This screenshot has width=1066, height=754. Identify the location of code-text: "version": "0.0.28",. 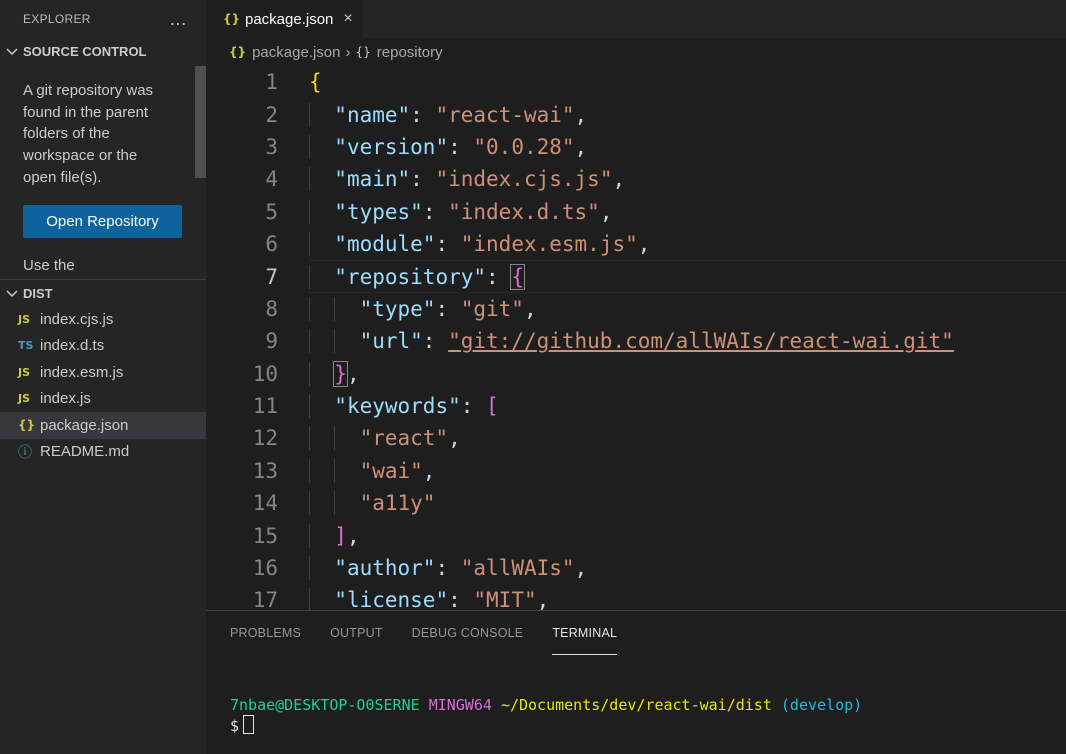
(448, 146).